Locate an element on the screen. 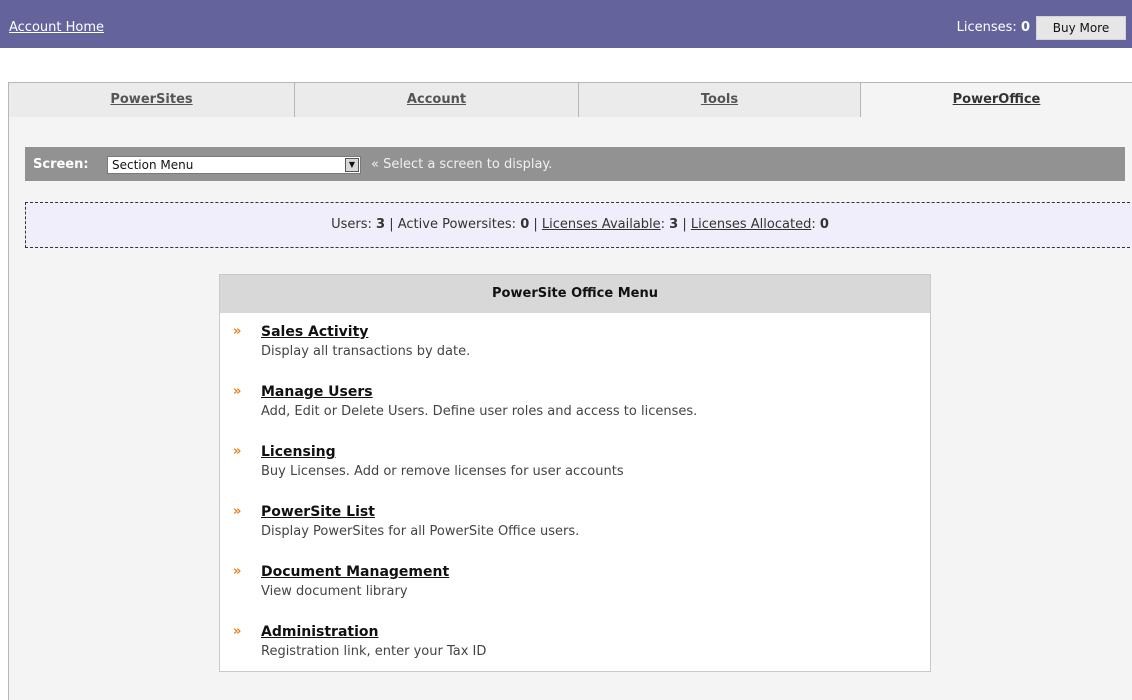 The image size is (1132, 700). menu-item-link: Document Management is located at coordinates (595, 572).